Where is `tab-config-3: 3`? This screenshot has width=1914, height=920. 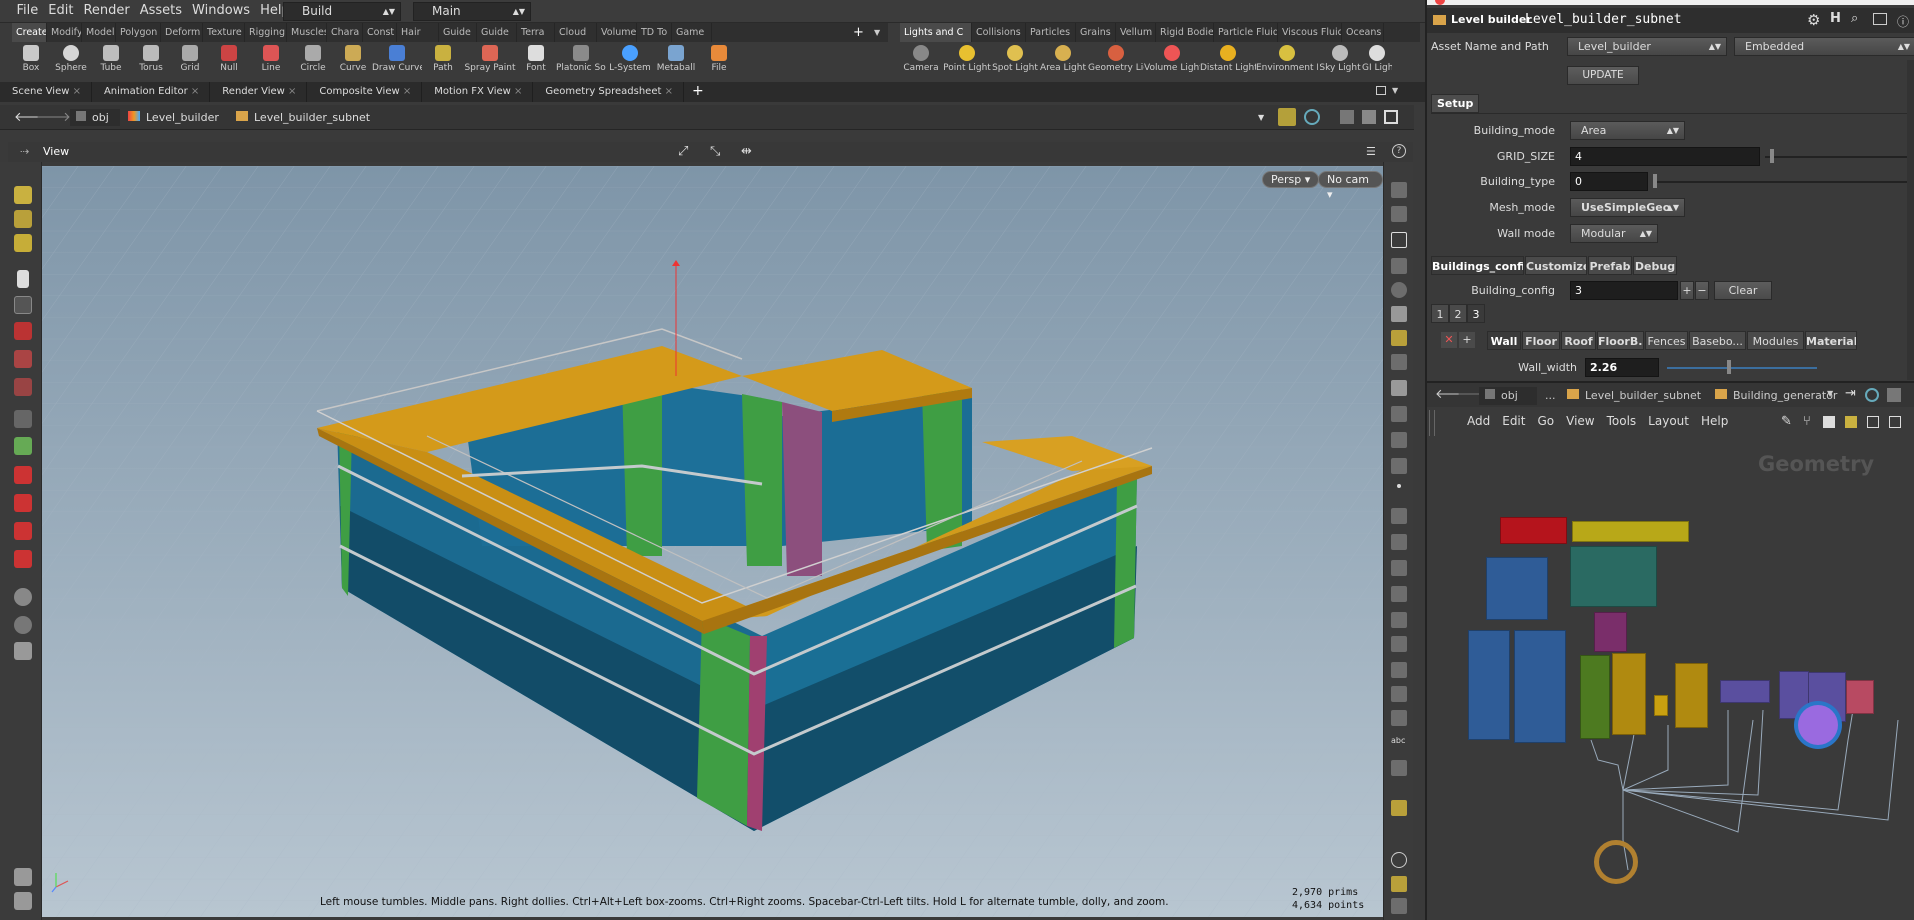
tab-config-3: 3 is located at coordinates (1476, 313).